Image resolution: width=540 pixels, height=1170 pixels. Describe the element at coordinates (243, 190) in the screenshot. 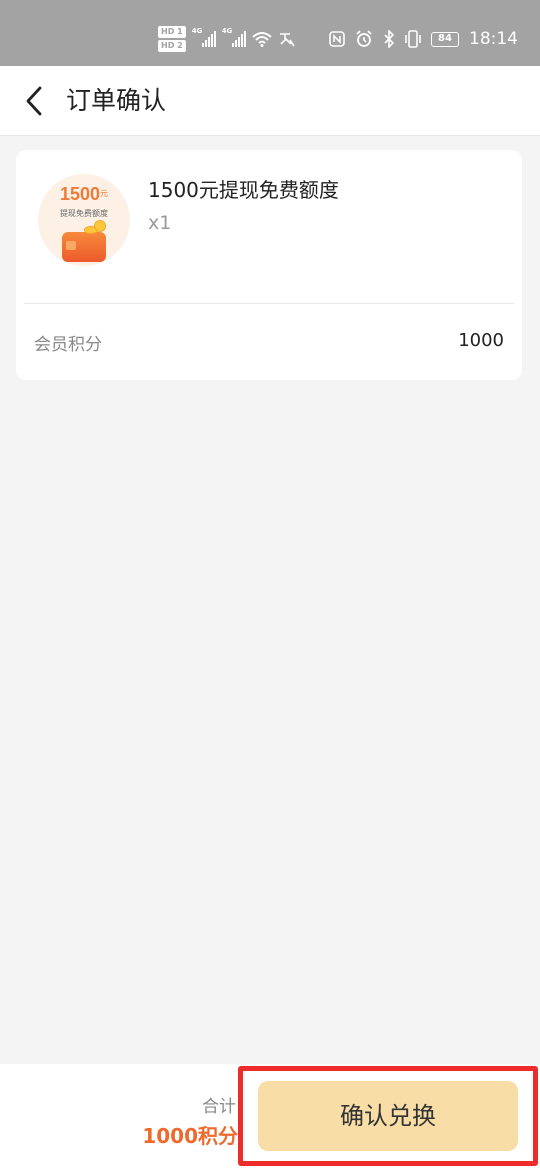

I see `product-name: 1500元提现免费额度` at that location.